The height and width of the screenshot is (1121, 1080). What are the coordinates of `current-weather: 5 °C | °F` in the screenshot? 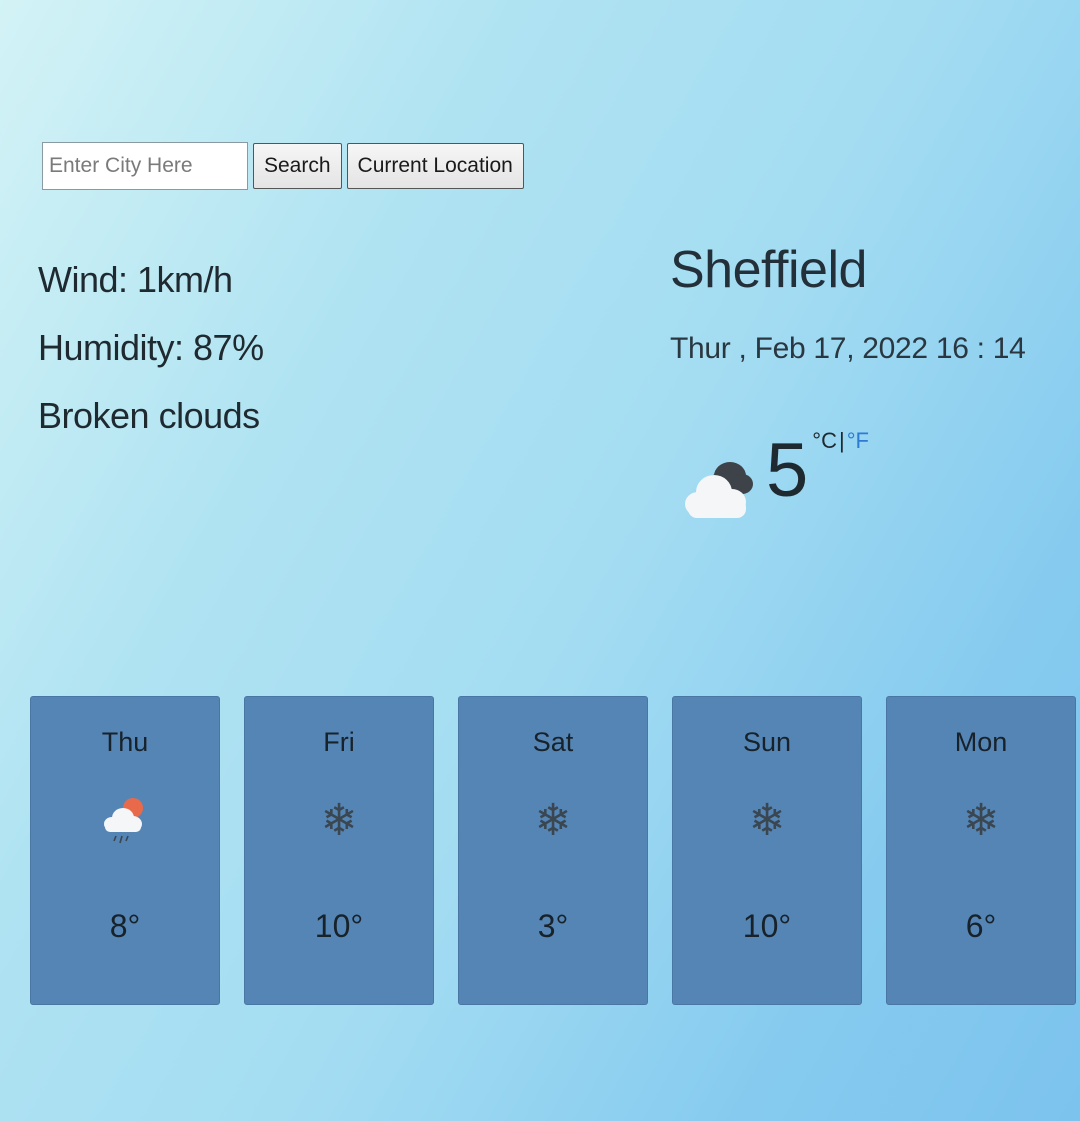 It's located at (776, 476).